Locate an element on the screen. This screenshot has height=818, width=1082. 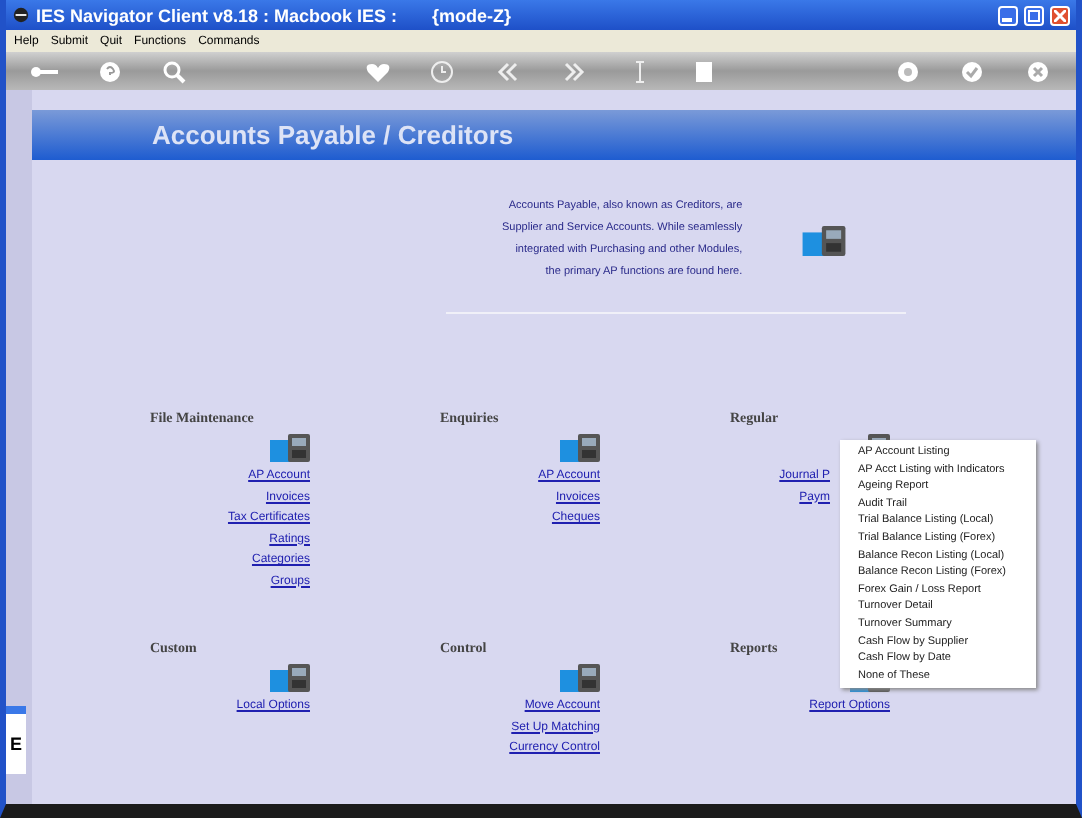
search-icon is located at coordinates (174, 71).